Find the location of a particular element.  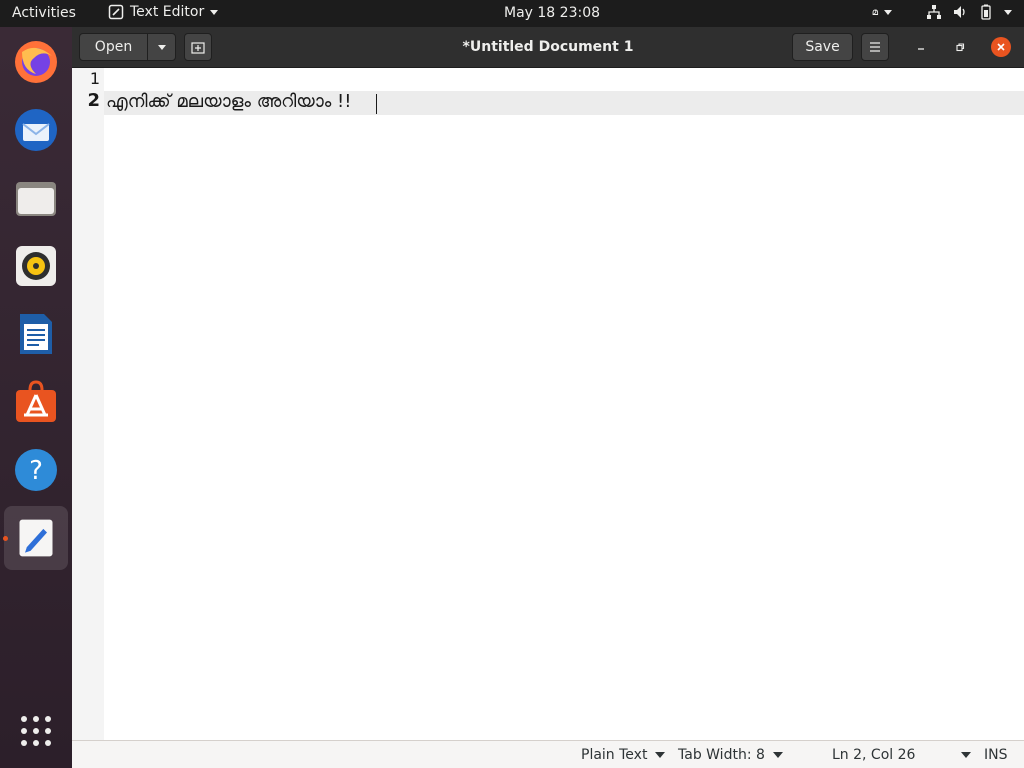

header-bar: Open *Untitled Document 1 Save is located at coordinates (548, 47).